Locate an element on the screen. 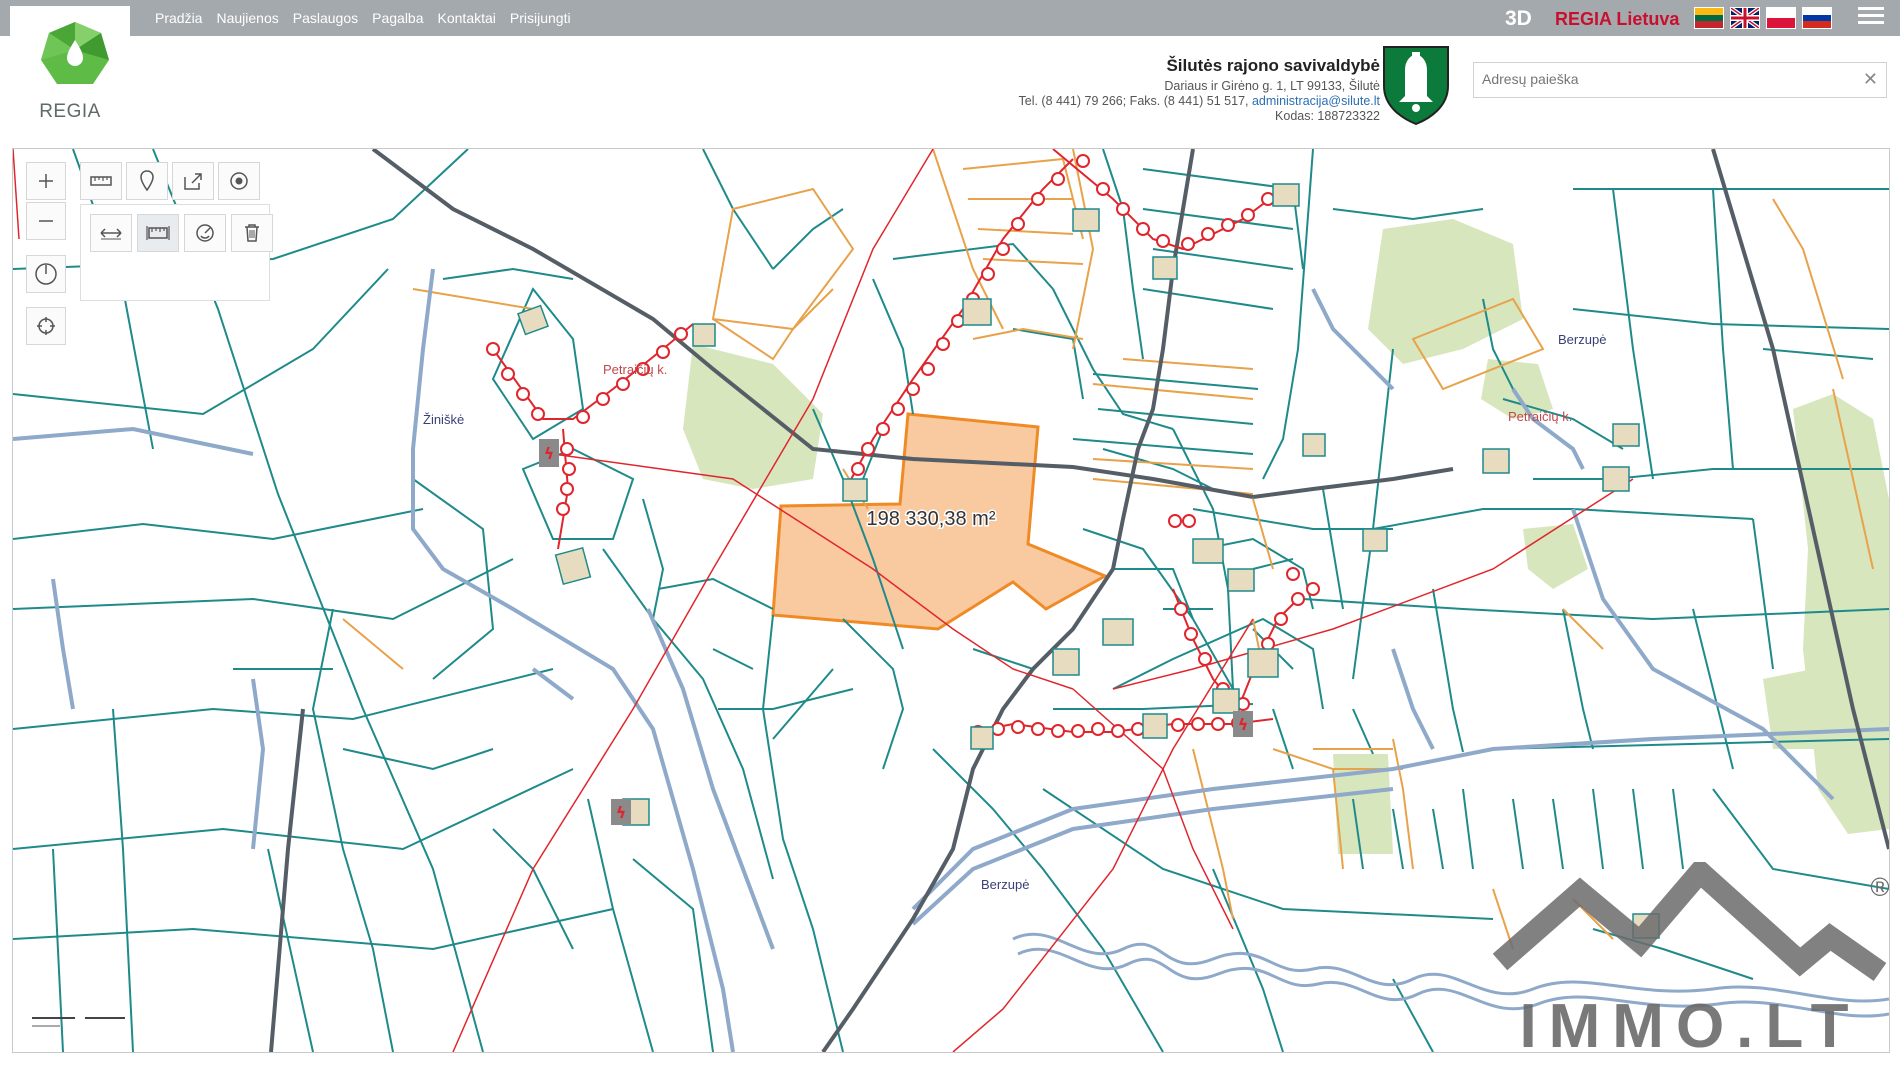 This screenshot has width=1900, height=1069. share-icon is located at coordinates (193, 181).